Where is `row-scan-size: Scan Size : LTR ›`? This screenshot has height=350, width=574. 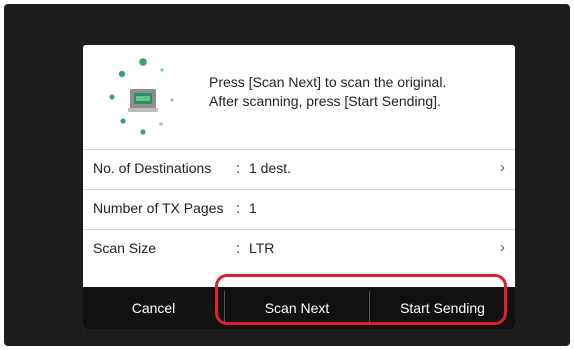 row-scan-size: Scan Size : LTR › is located at coordinates (299, 249).